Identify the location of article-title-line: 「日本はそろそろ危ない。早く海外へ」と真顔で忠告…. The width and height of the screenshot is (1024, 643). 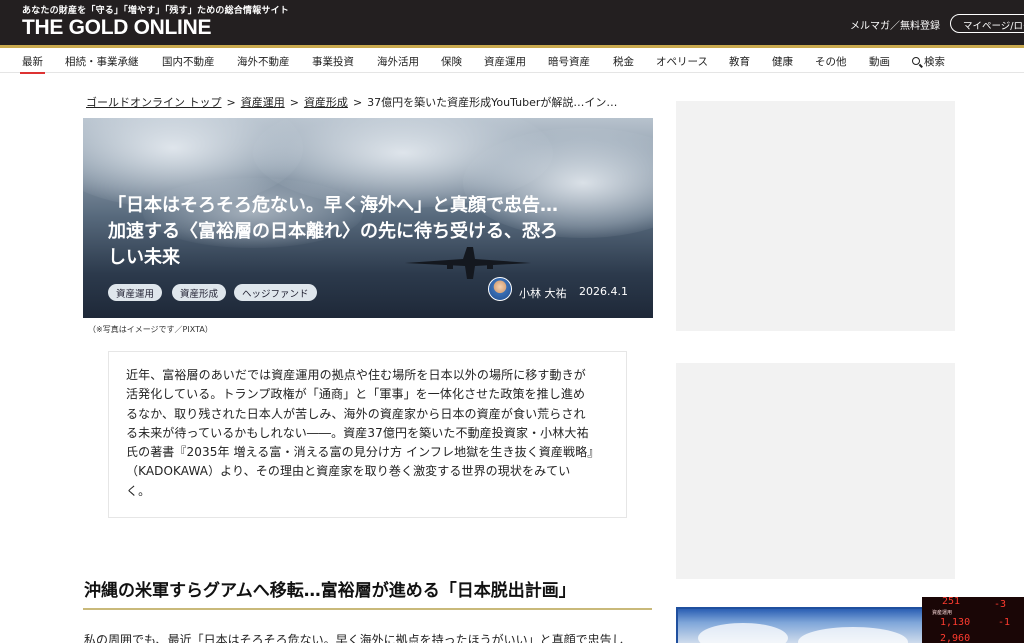
(333, 205).